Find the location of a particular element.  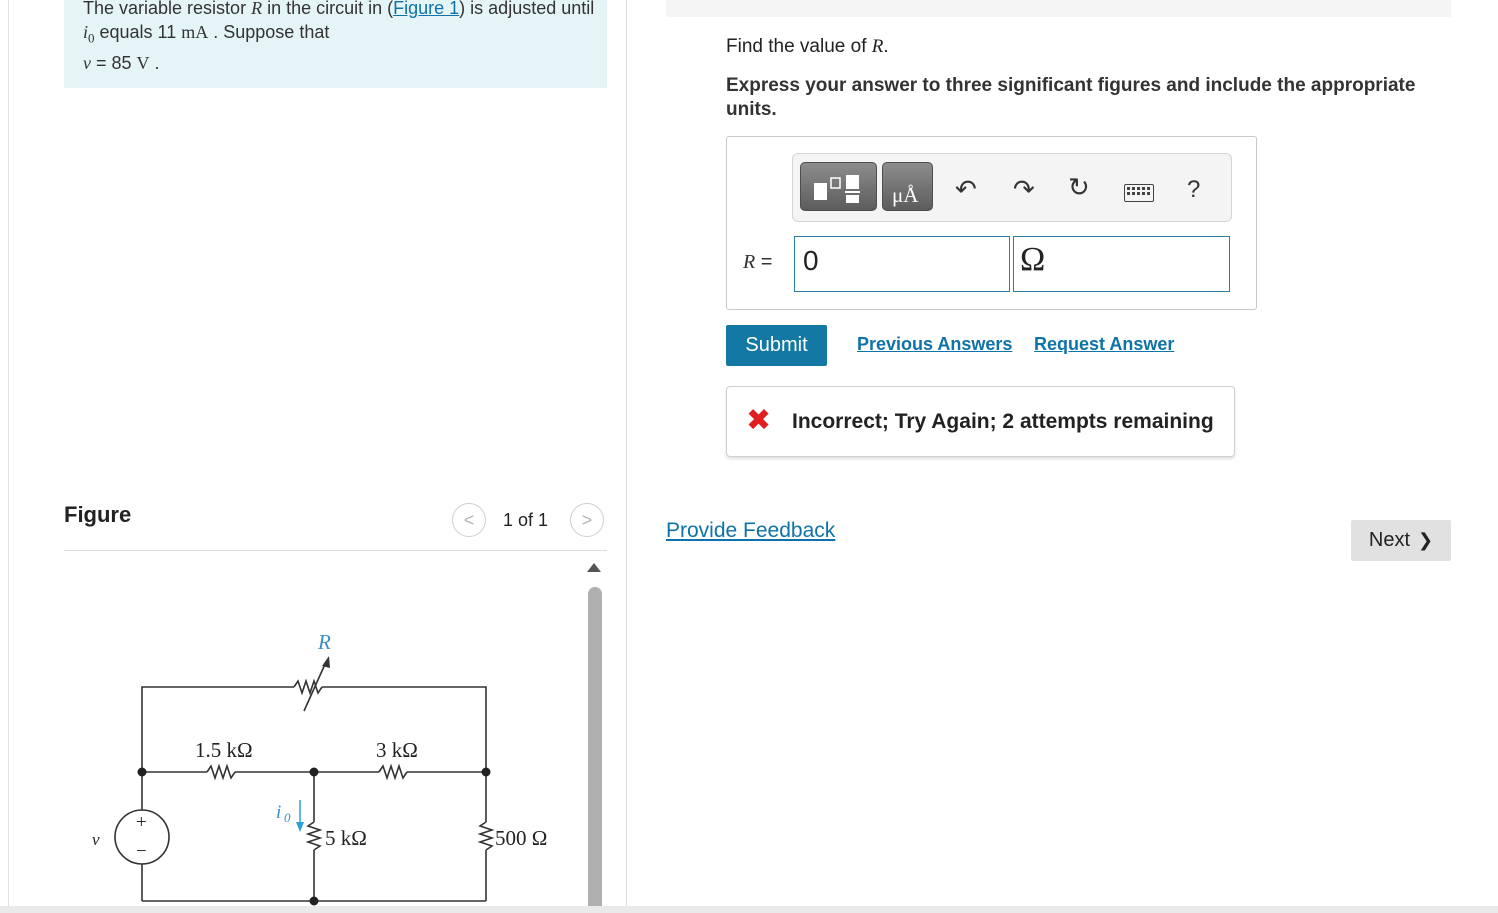

bottom-bar is located at coordinates (749, 909).